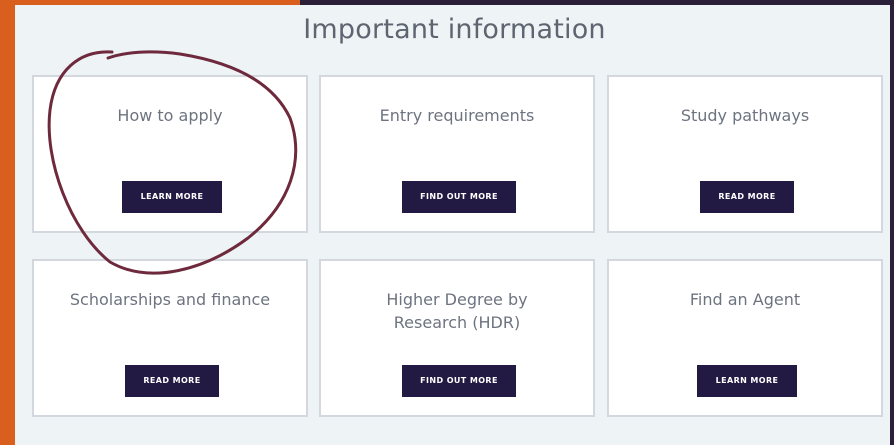  I want to click on card-title: Study pathways, so click(745, 115).